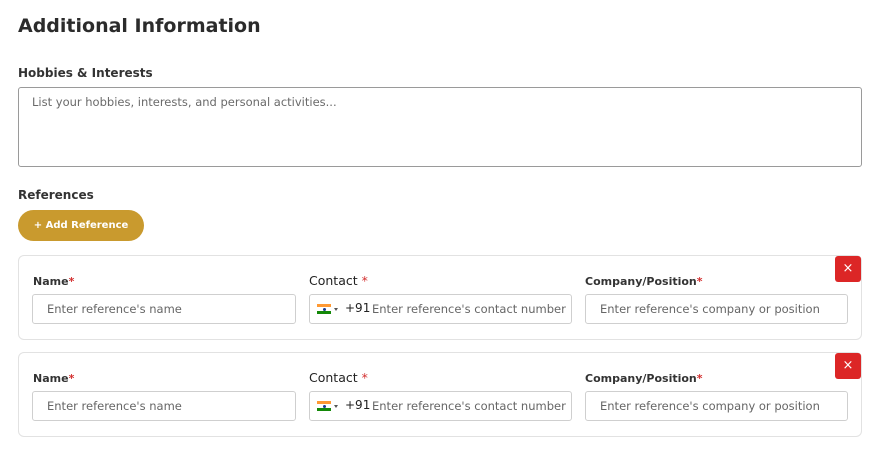 This screenshot has height=453, width=881. Describe the element at coordinates (81, 225) in the screenshot. I see `add-reference-button: + Add Reference` at that location.